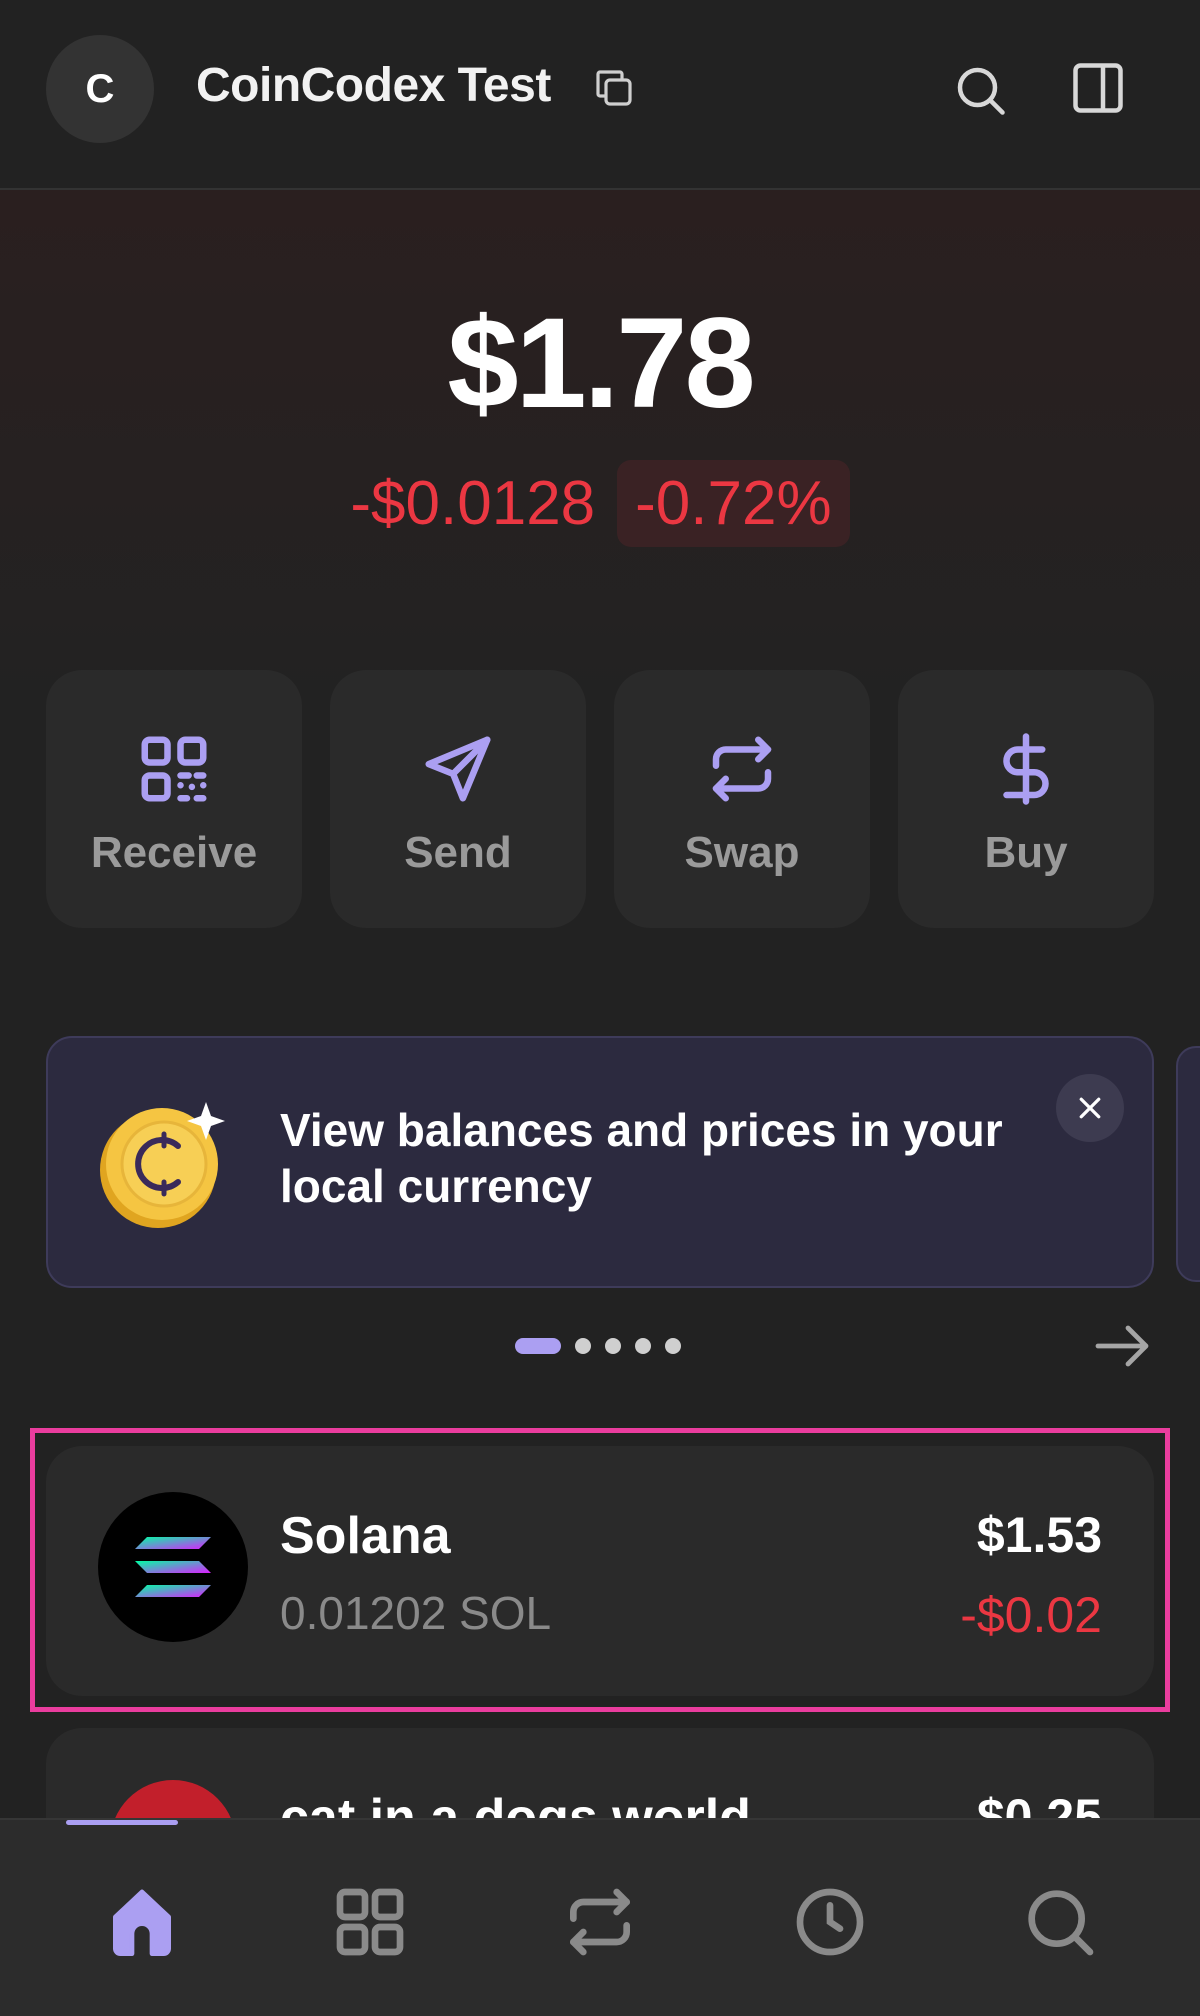  Describe the element at coordinates (980, 90) in the screenshot. I see `search-icon` at that location.